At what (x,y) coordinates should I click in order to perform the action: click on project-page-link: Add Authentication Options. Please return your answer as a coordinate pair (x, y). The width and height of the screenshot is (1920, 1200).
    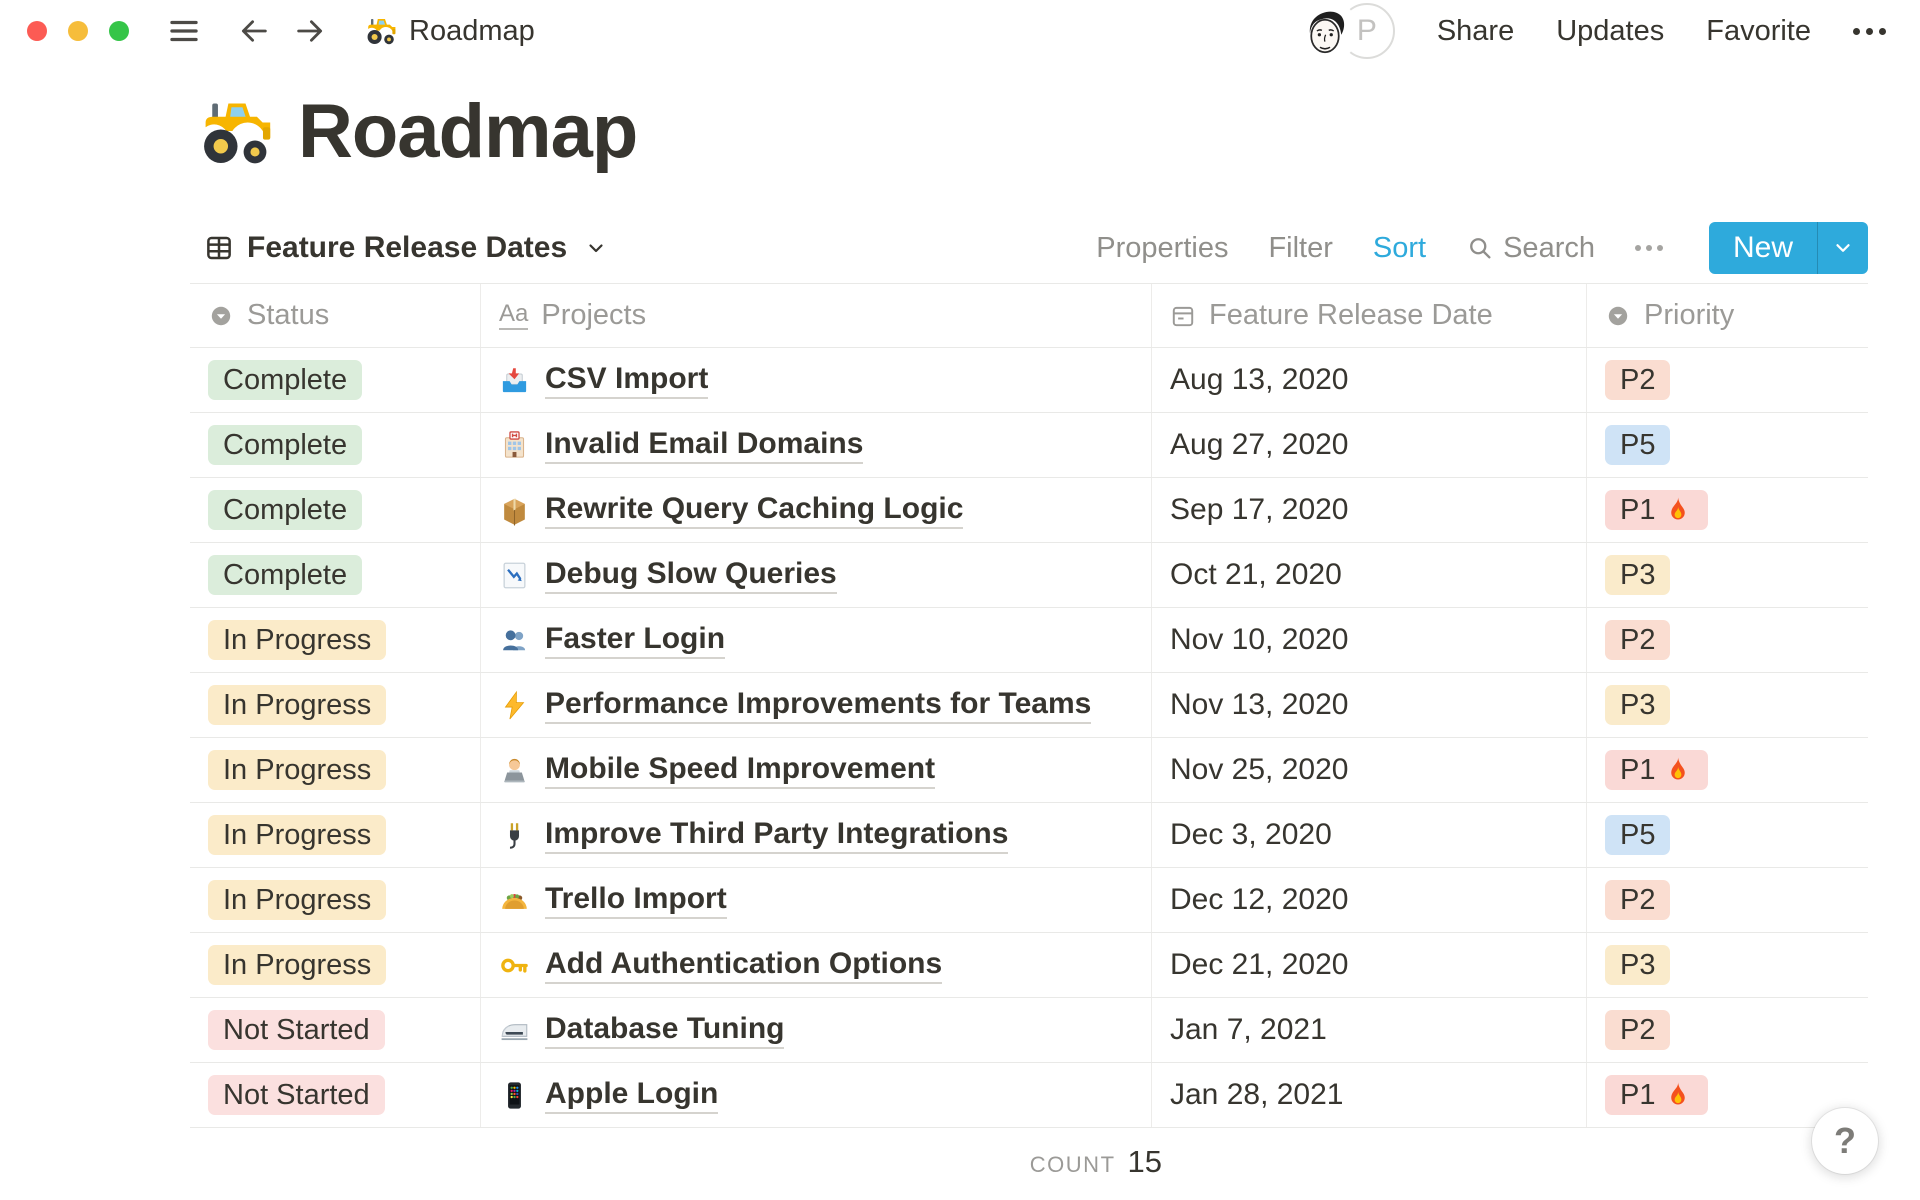
    Looking at the image, I should click on (744, 965).